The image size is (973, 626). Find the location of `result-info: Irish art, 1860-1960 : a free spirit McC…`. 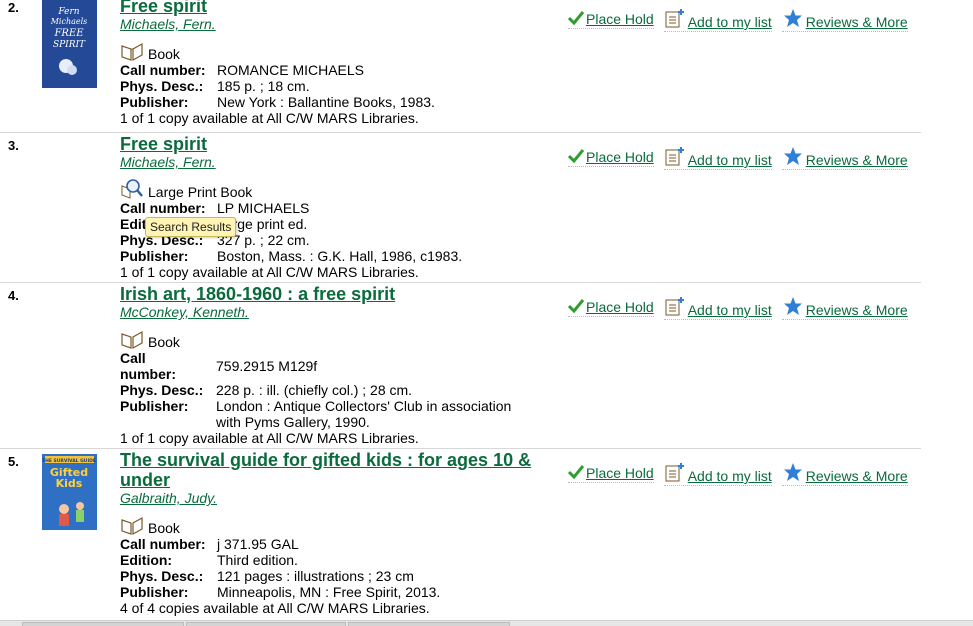

result-info: Irish art, 1860-1960 : a free spirit McC… is located at coordinates (340, 365).